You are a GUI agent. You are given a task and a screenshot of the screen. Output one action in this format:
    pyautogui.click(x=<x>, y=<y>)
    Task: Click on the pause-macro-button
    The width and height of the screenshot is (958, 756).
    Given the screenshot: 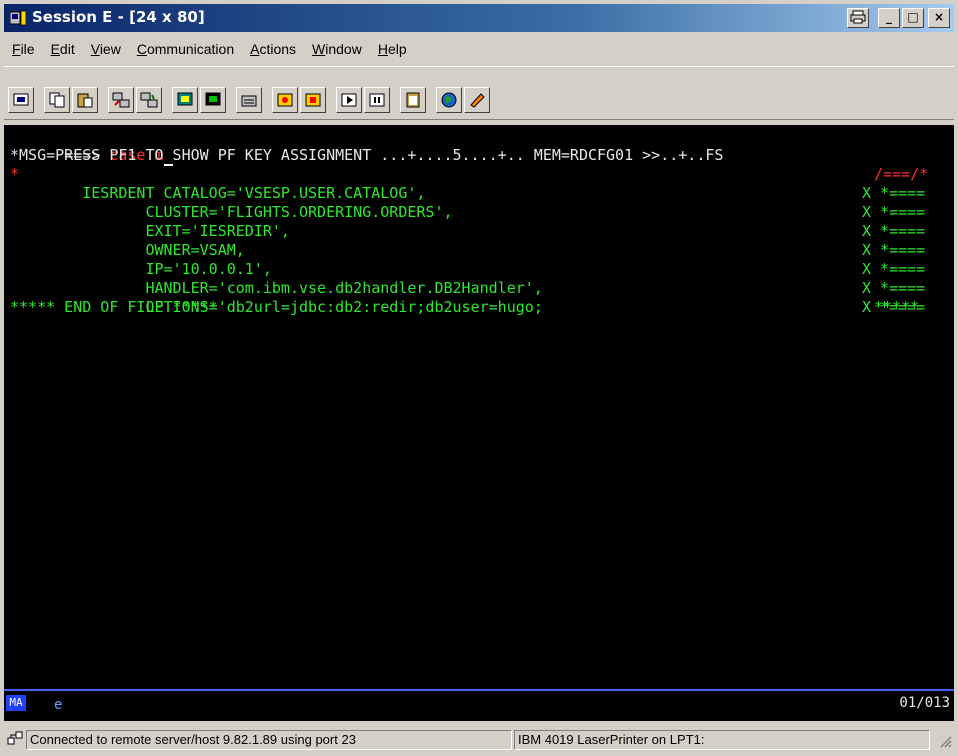 What is the action you would take?
    pyautogui.click(x=377, y=100)
    